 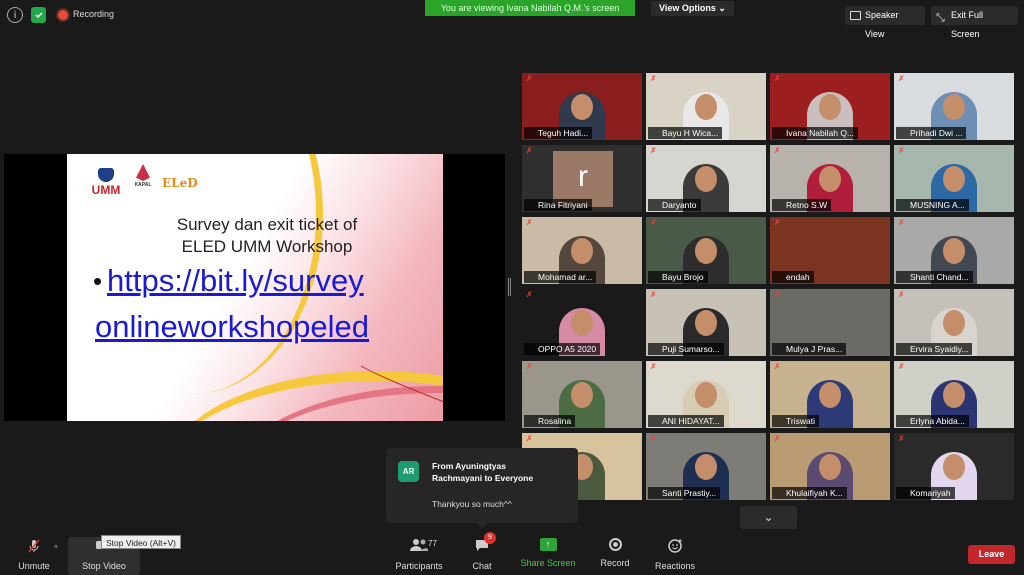 I want to click on speaker-view-button: Speaker View, so click(x=885, y=22).